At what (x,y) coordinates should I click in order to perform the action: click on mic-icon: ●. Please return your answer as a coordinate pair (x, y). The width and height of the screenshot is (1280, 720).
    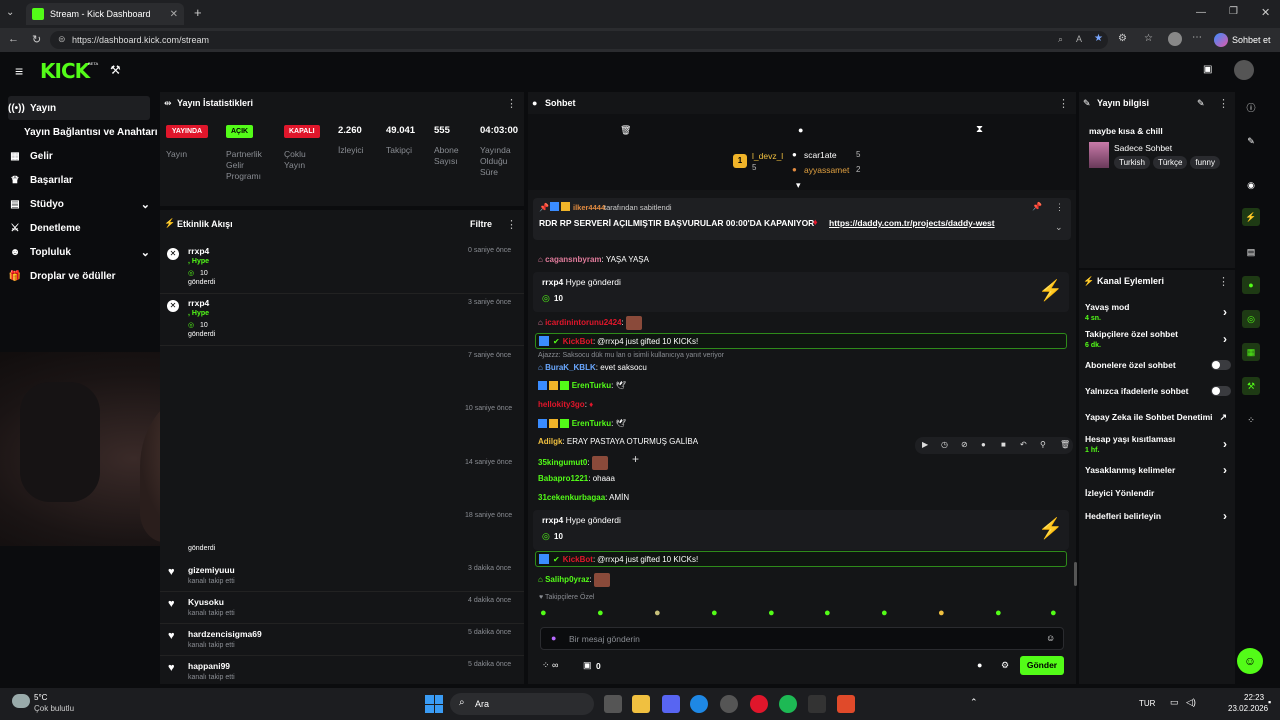
    Looking at the image, I should click on (553, 638).